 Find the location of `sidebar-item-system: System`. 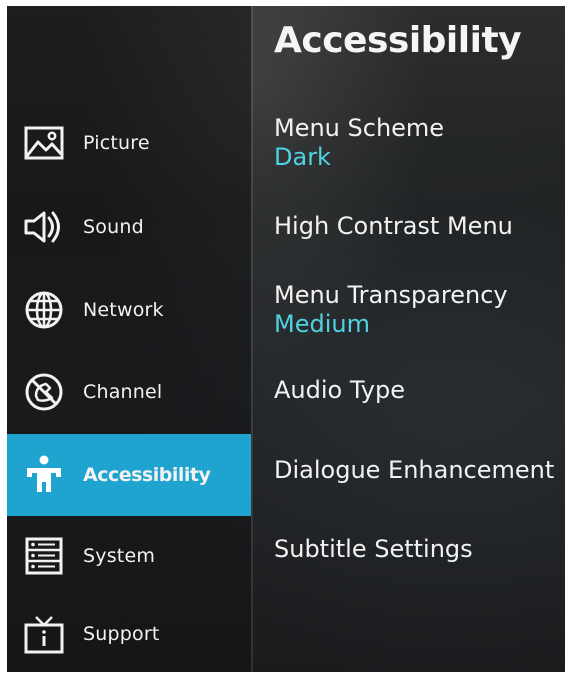

sidebar-item-system: System is located at coordinates (129, 556).